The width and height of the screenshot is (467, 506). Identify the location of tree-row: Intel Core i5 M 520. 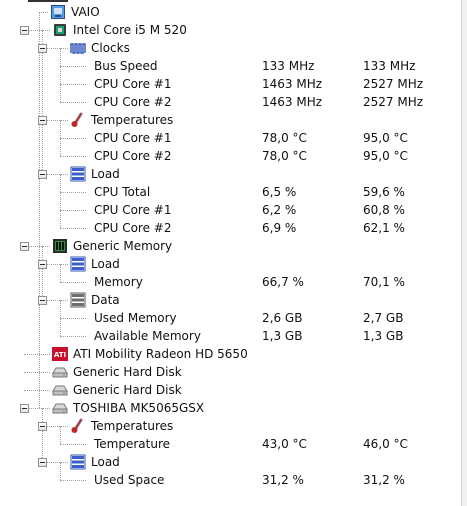
(230, 30).